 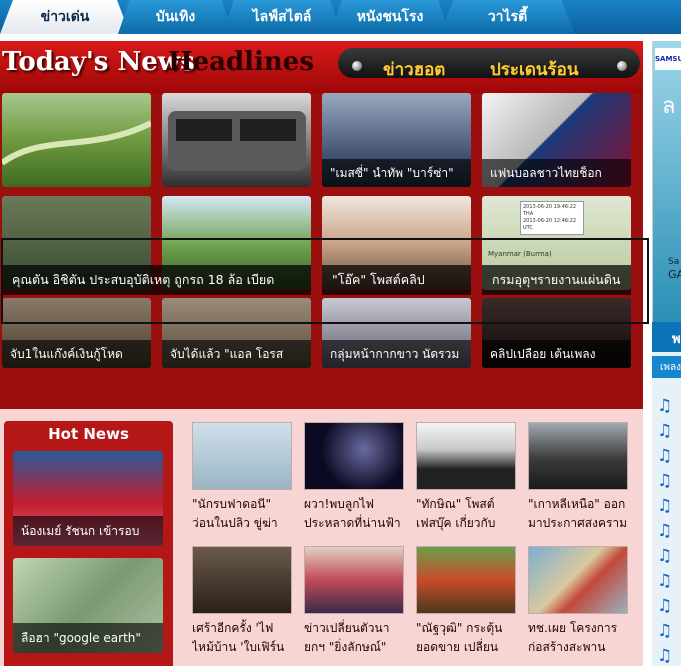 I want to click on tab-label: บันเทิง, so click(x=175, y=17).